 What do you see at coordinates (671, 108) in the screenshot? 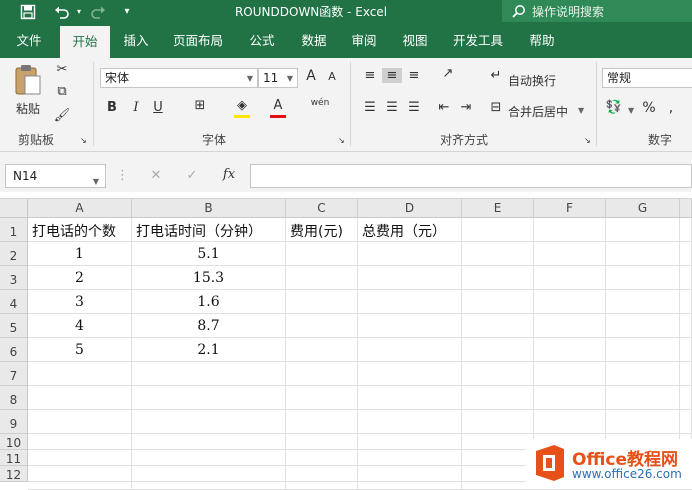
I see `comma-style-icon: ,` at bounding box center [671, 108].